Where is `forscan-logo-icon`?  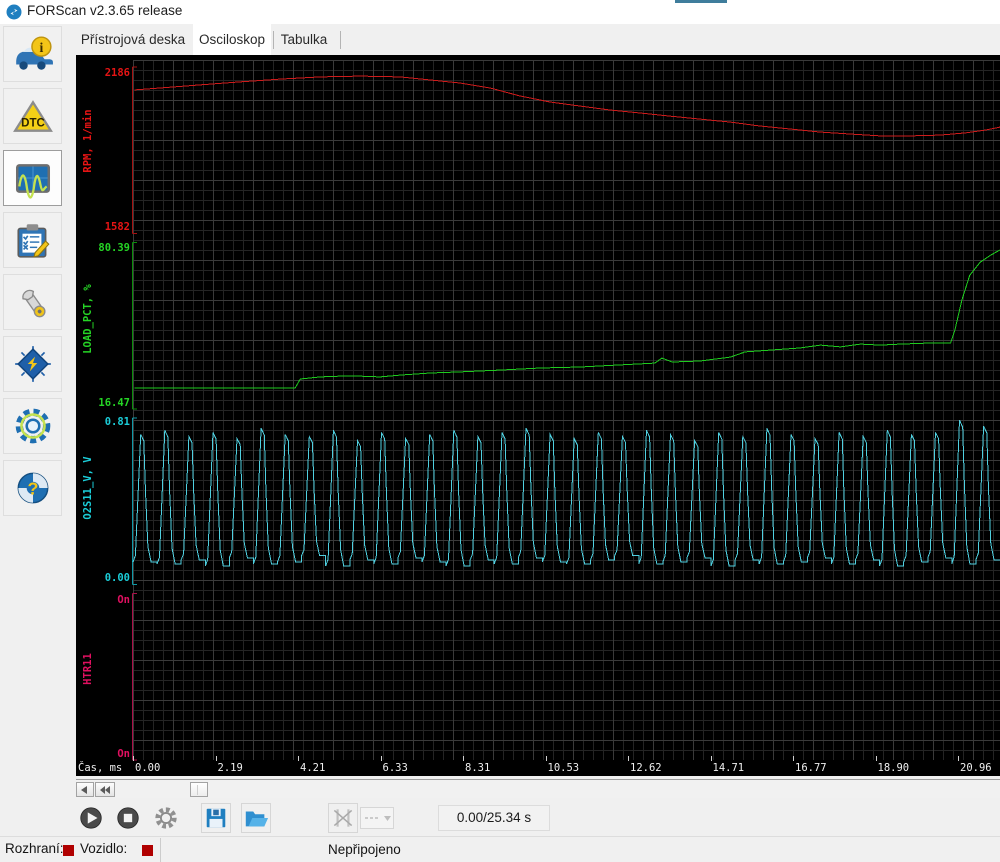
forscan-logo-icon is located at coordinates (14, 12).